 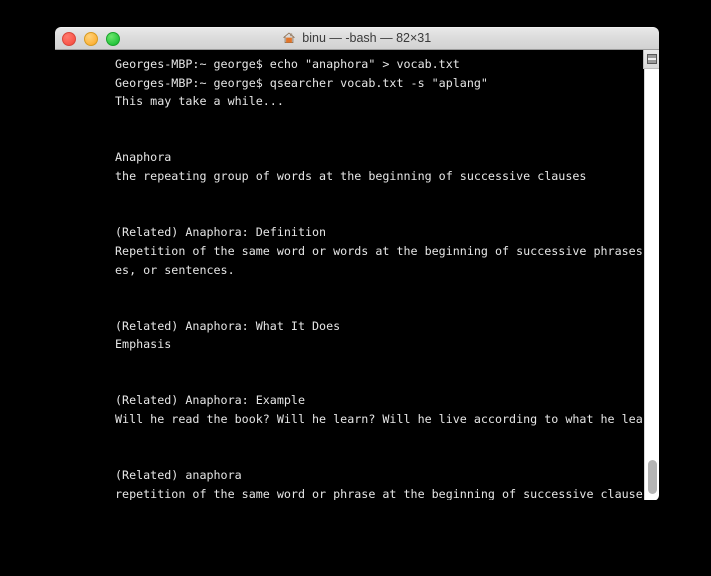 I want to click on split-pane-icon, so click(x=651, y=59).